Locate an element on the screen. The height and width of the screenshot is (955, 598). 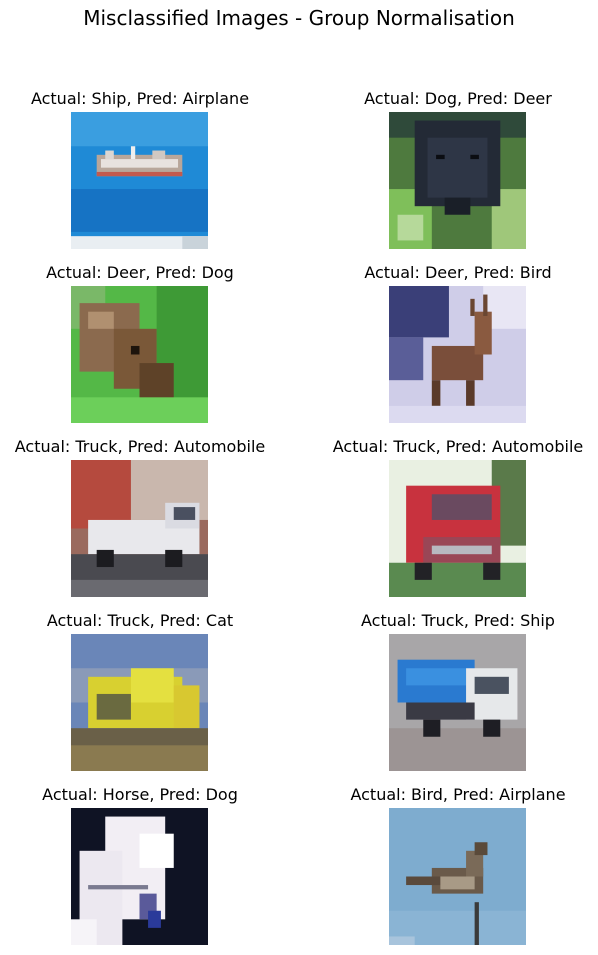
image-caption: Actual: Deer, Pred: Bird is located at coordinates (458, 272).